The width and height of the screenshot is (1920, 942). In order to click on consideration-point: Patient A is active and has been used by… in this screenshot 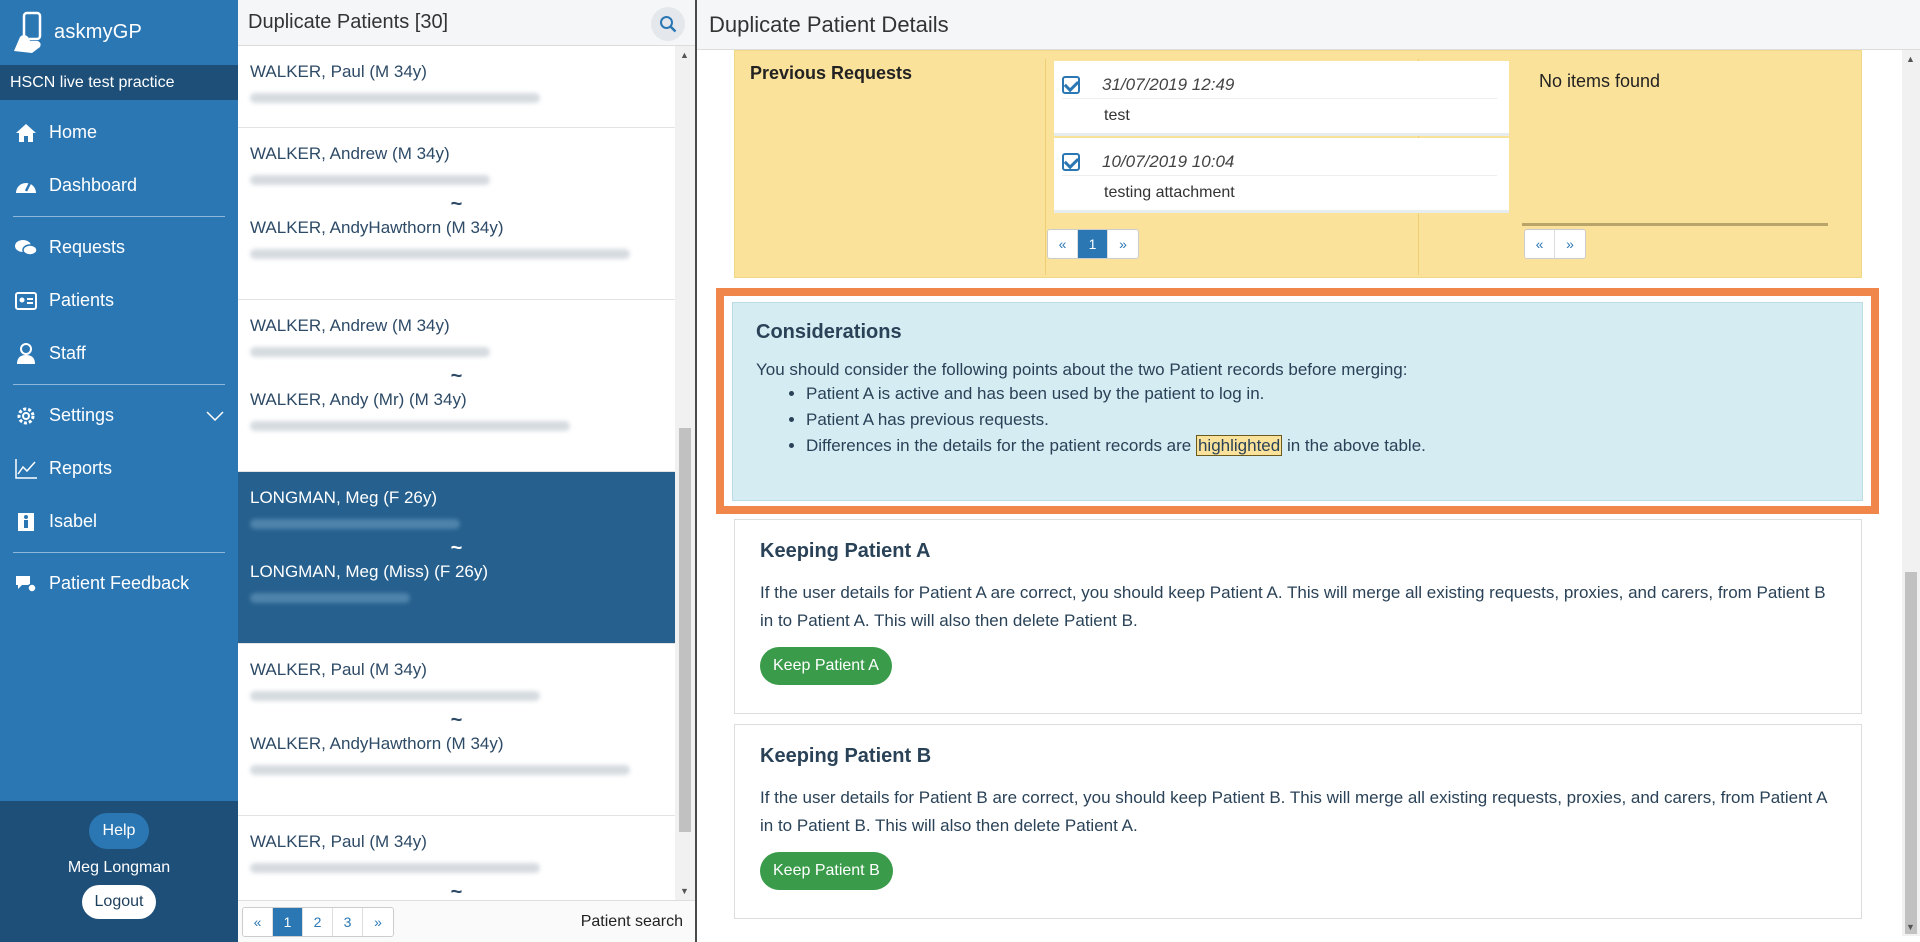, I will do `click(1334, 394)`.